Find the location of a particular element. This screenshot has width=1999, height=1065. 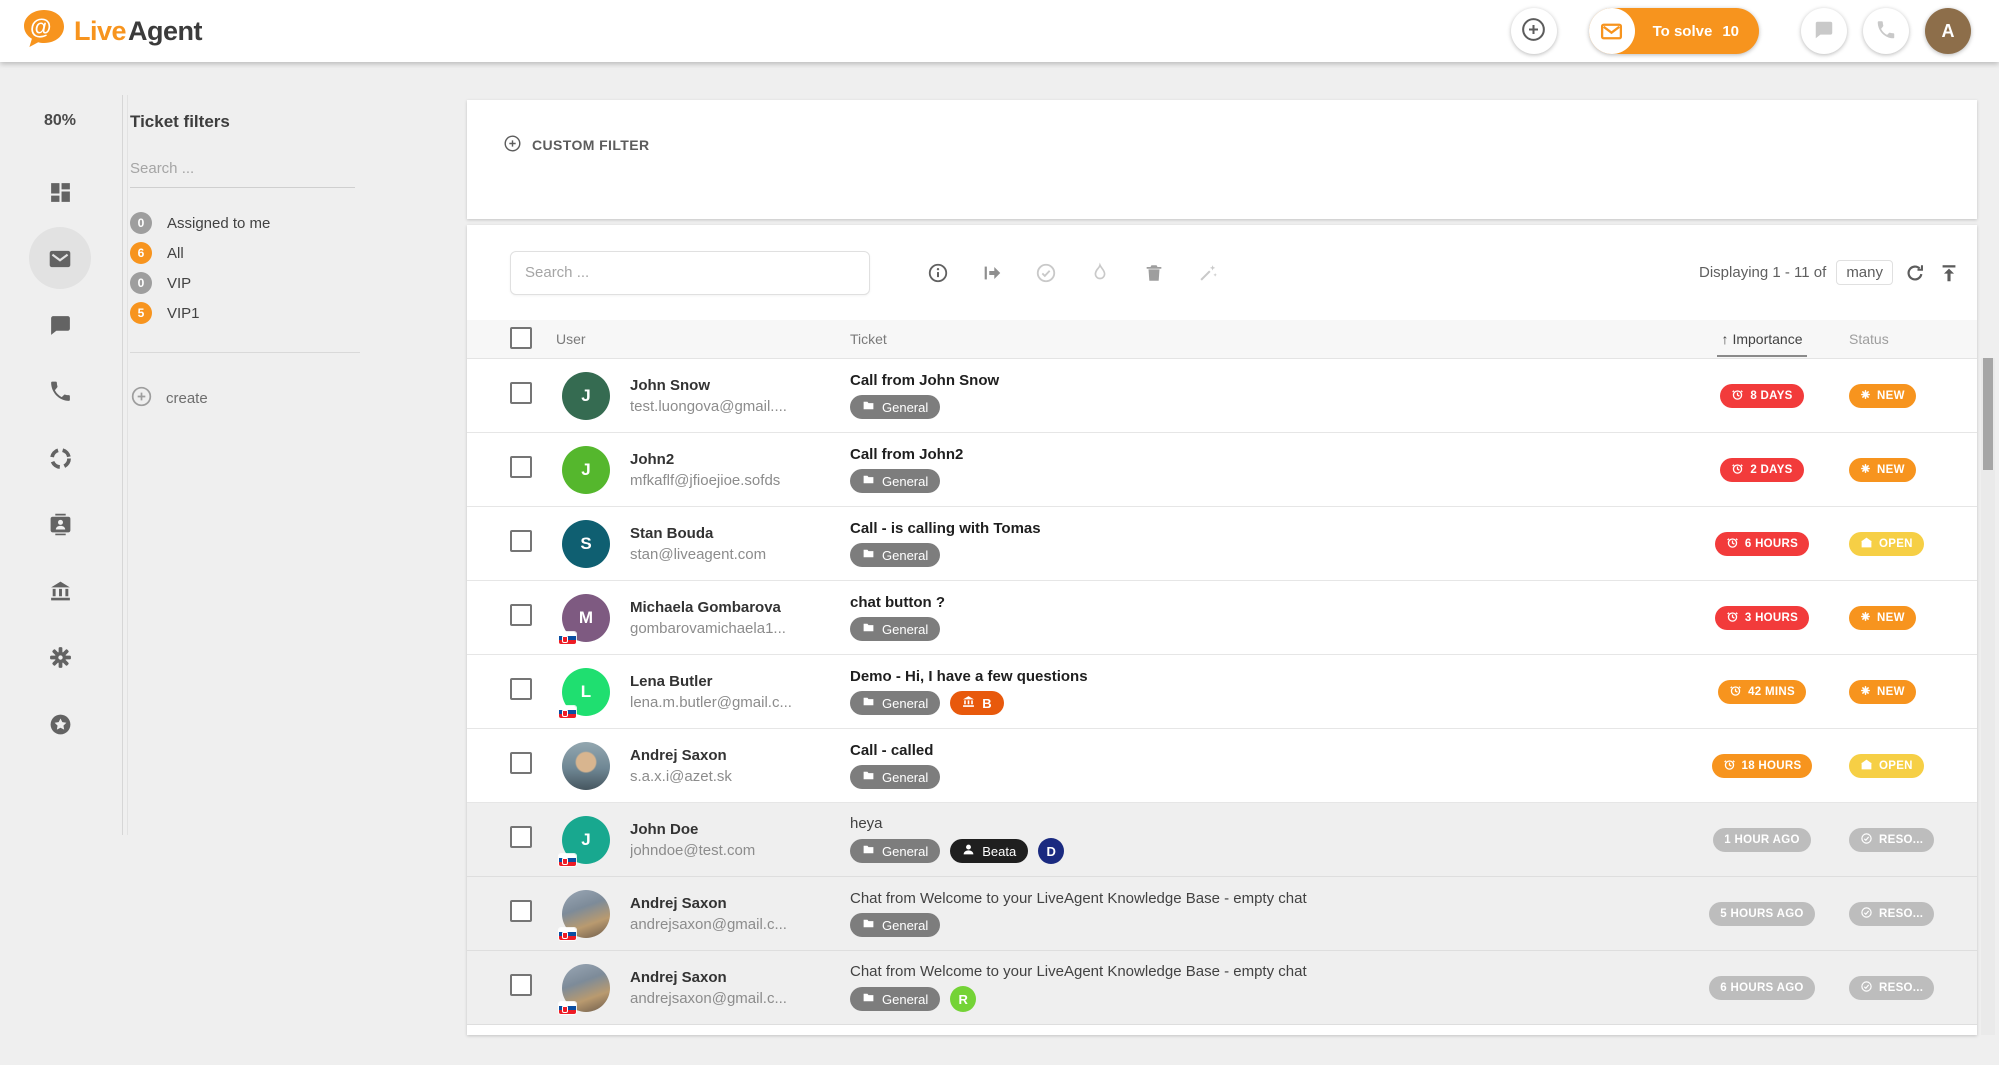

user-name: Andrej Saxon is located at coordinates (678, 755).